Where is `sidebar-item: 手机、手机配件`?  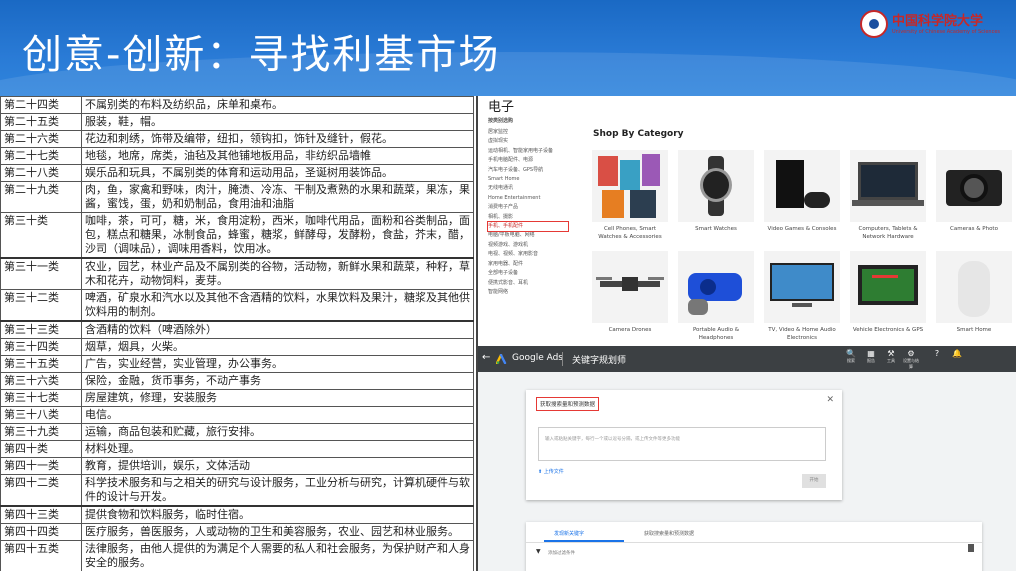
sidebar-item: 手机、手机配件 is located at coordinates (528, 227).